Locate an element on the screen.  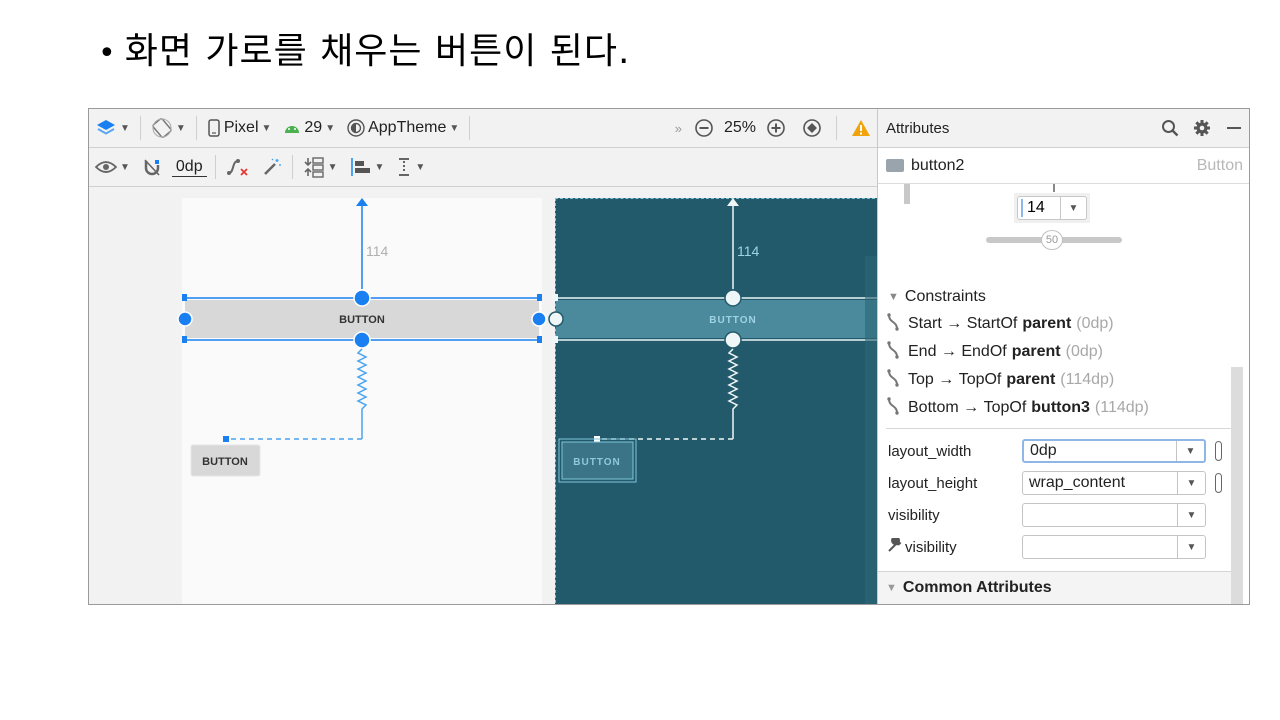
attr-layout-width: layout_width 0dp ▼ is located at coordinates (1063, 451).